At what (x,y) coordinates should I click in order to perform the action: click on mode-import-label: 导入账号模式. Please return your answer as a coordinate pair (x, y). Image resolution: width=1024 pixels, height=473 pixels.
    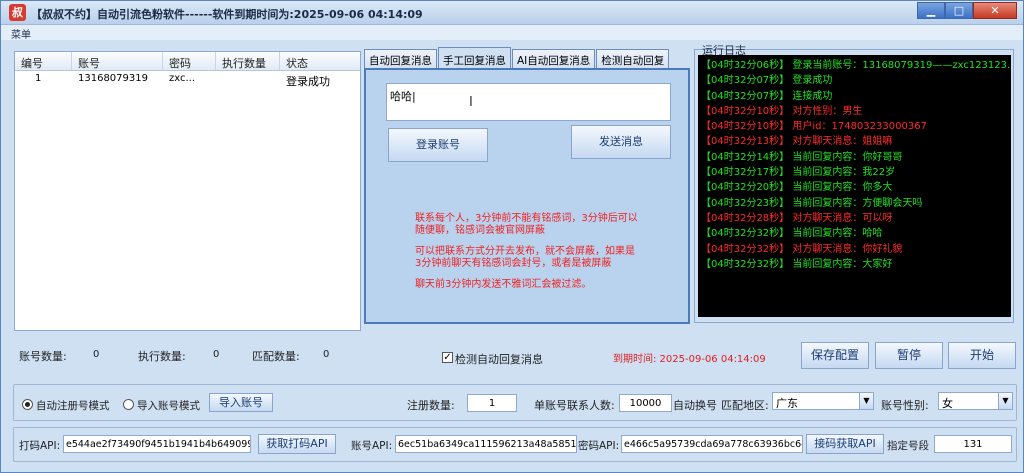
    Looking at the image, I should click on (168, 406).